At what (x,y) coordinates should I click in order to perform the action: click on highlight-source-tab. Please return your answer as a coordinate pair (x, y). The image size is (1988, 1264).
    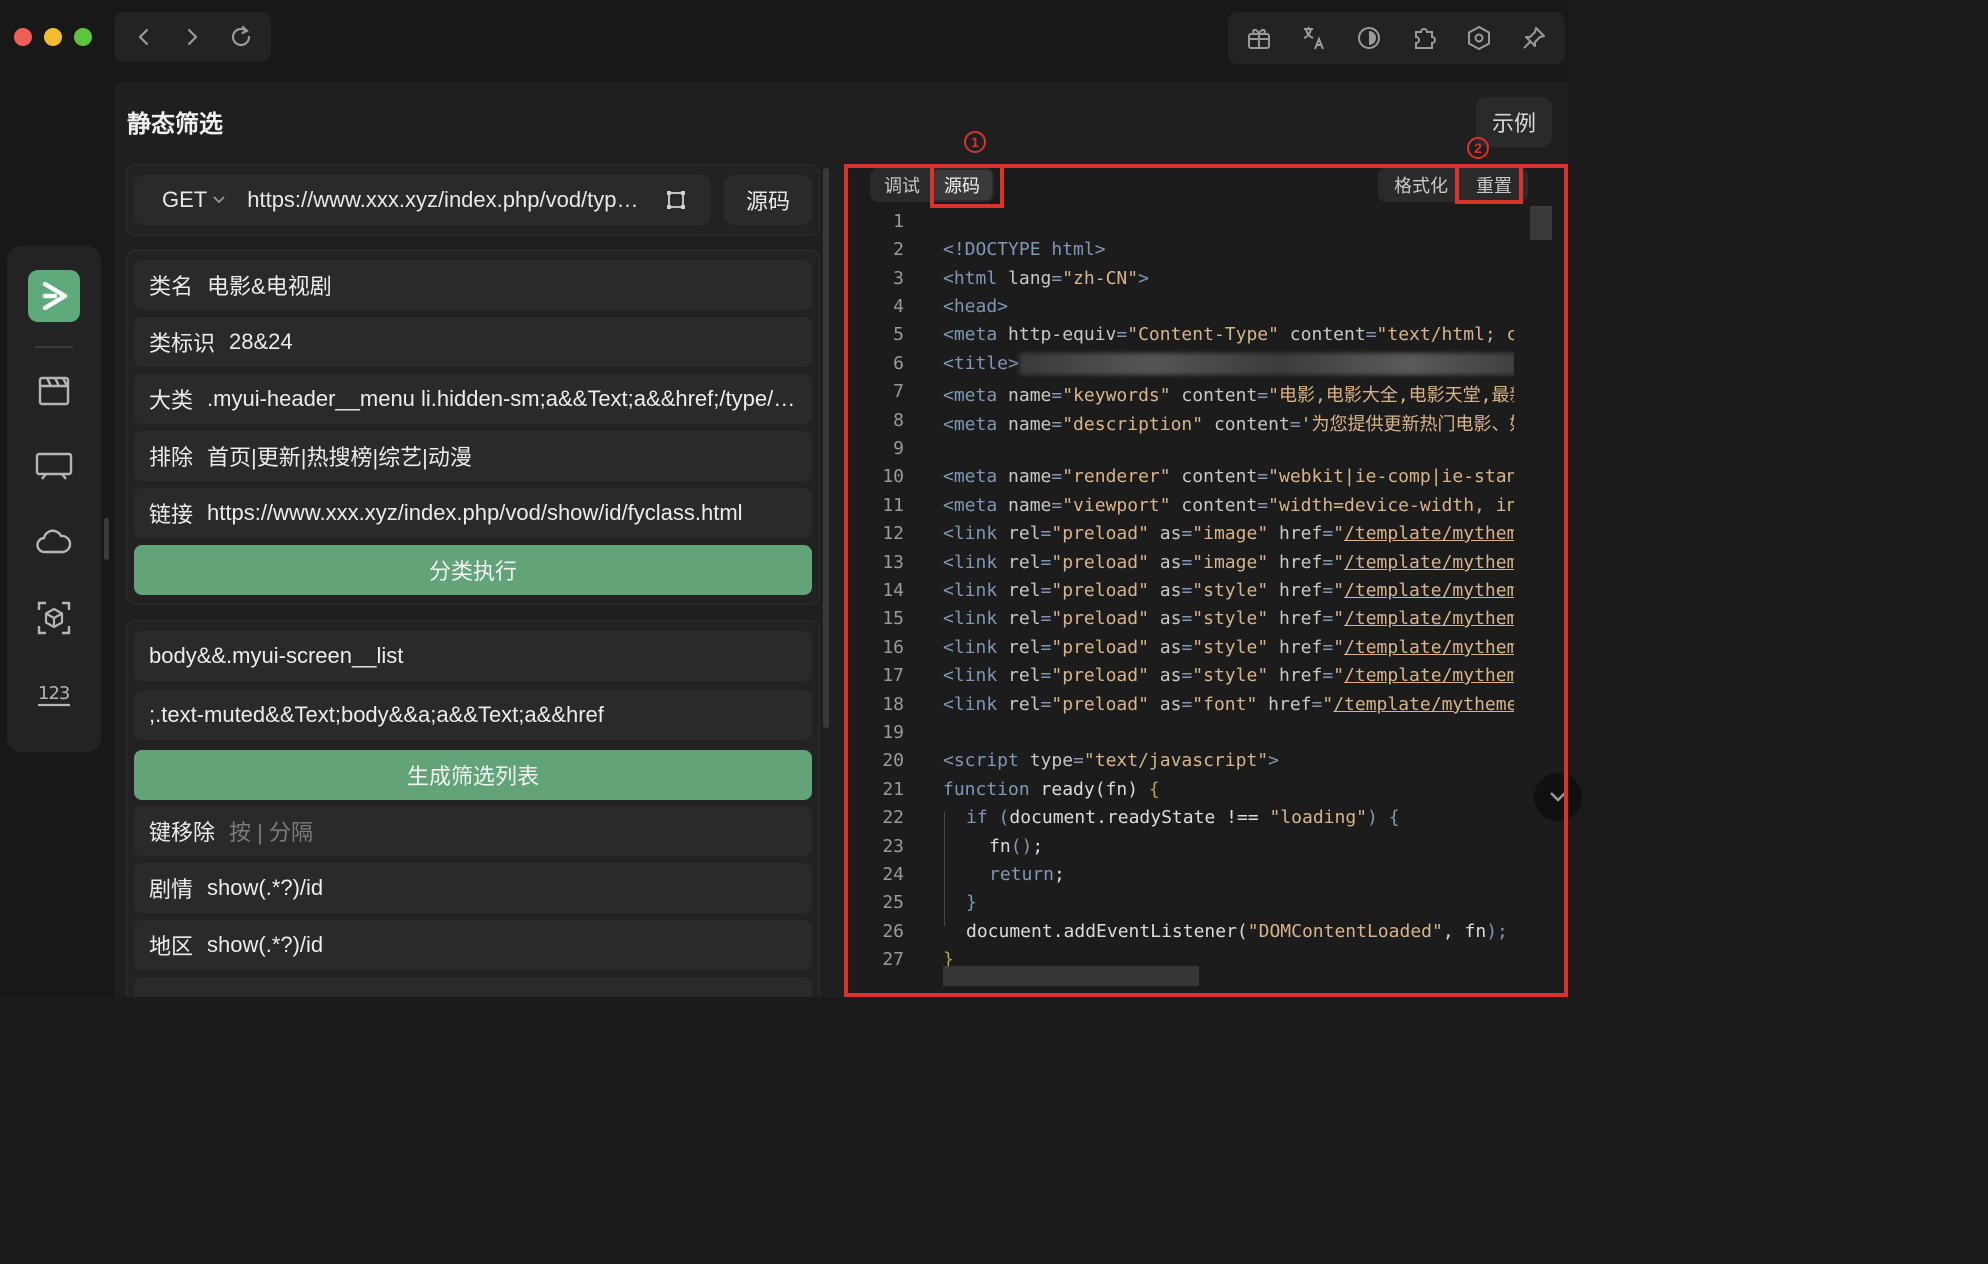
    Looking at the image, I should click on (967, 186).